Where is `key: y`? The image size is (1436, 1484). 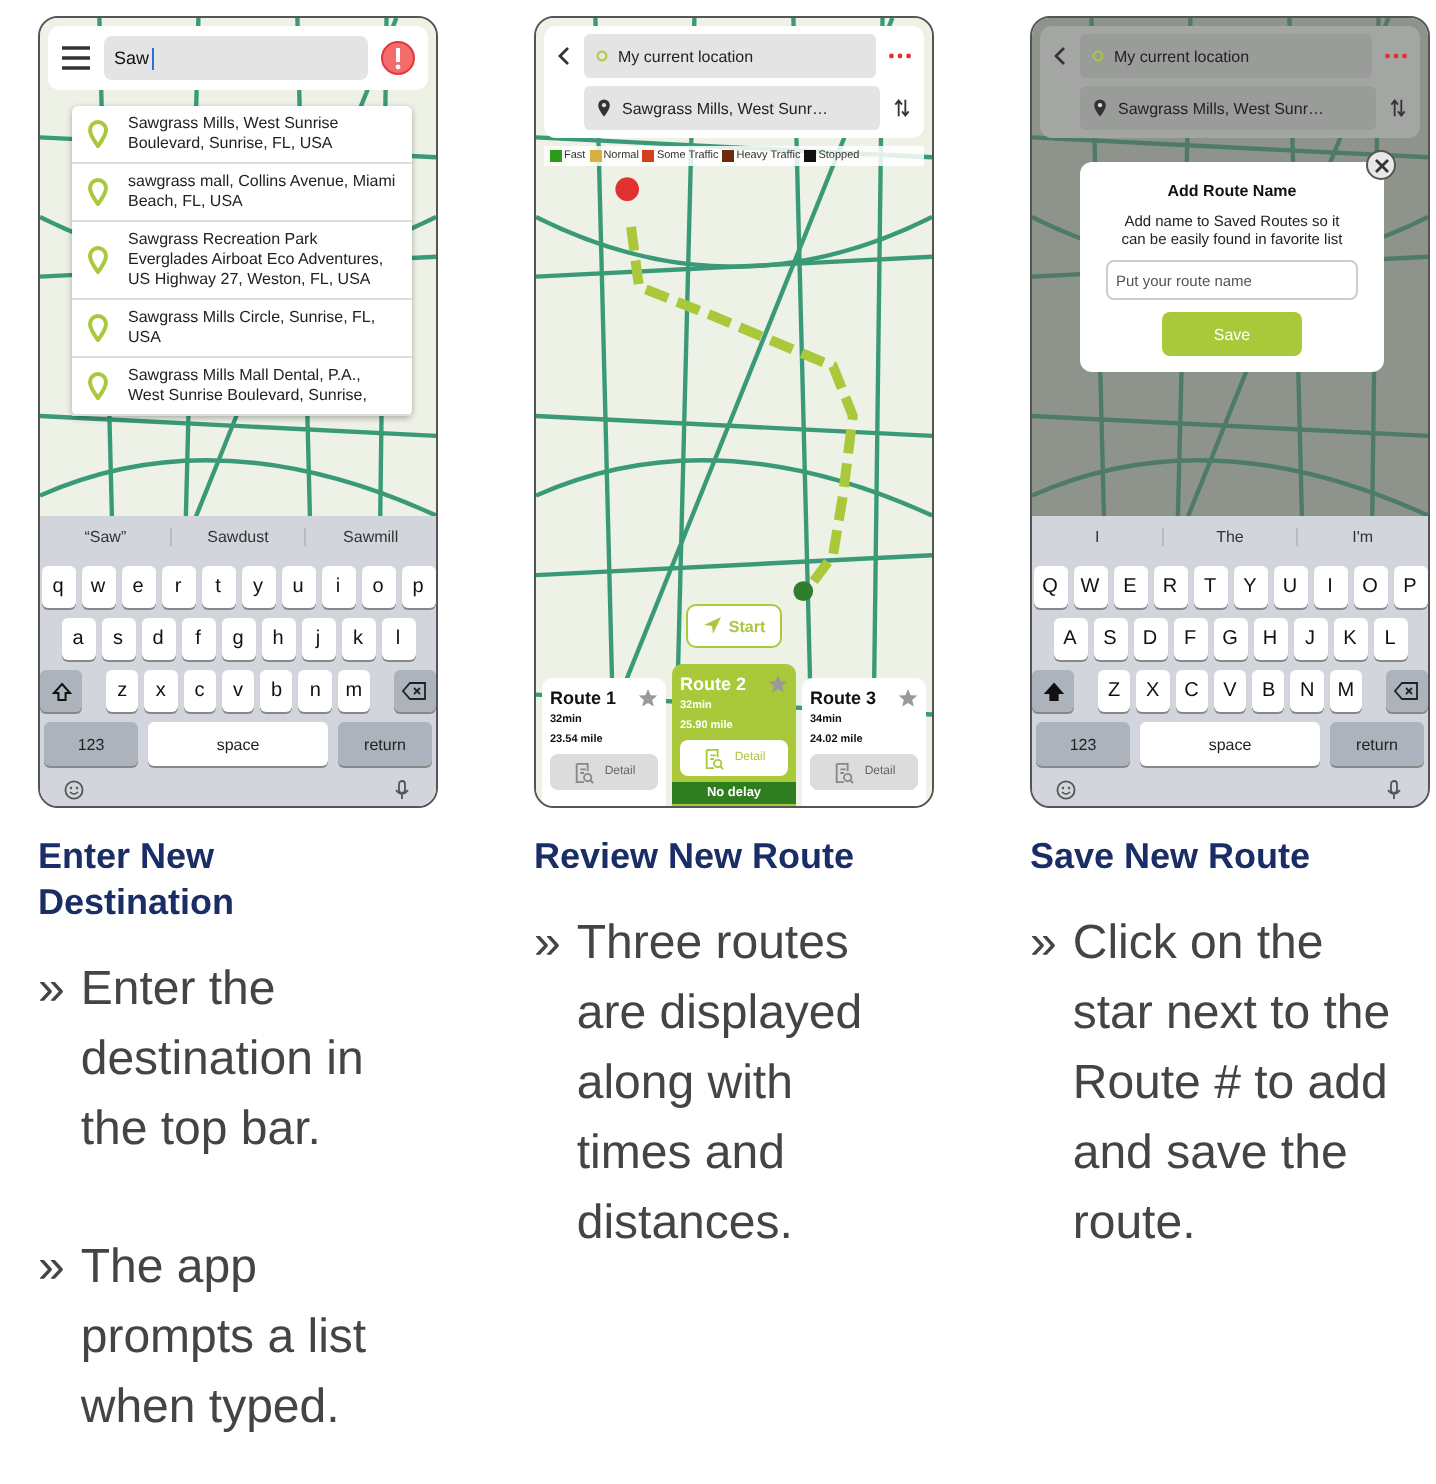
key: y is located at coordinates (258, 587).